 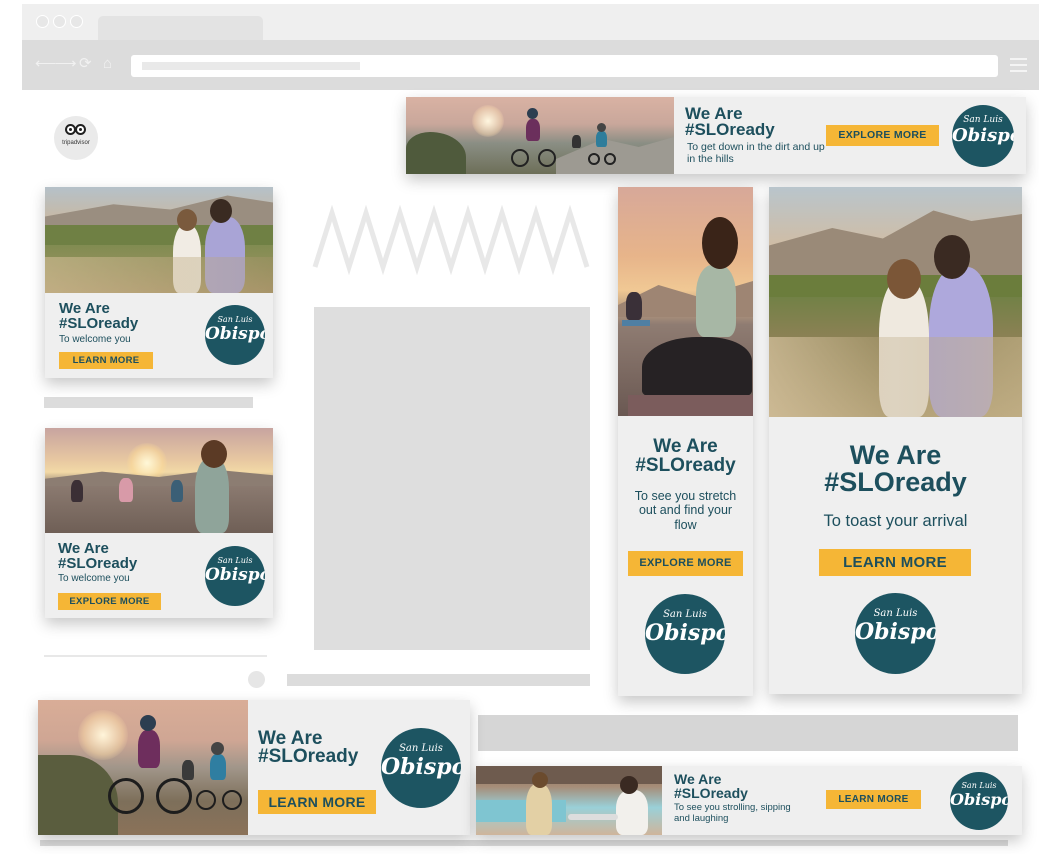 I want to click on yoga-group-photo, so click(x=159, y=480).